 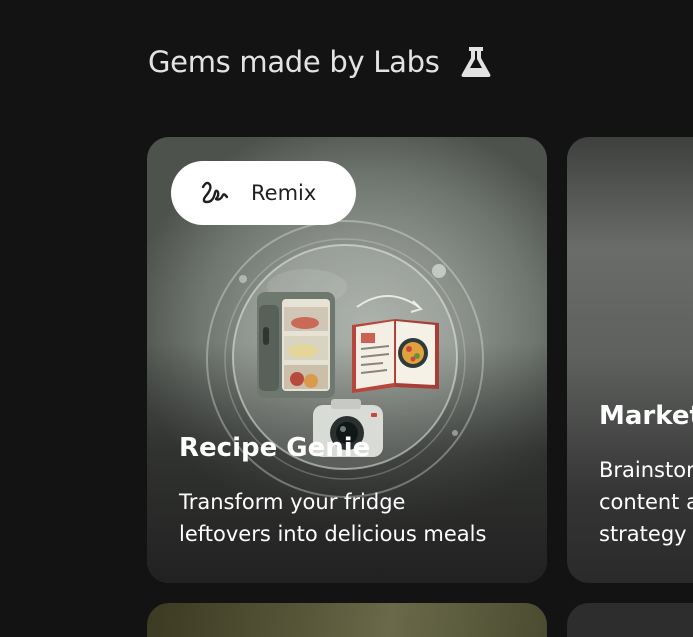 I want to click on card-description: Brainstor content a strategy, so click(x=646, y=502).